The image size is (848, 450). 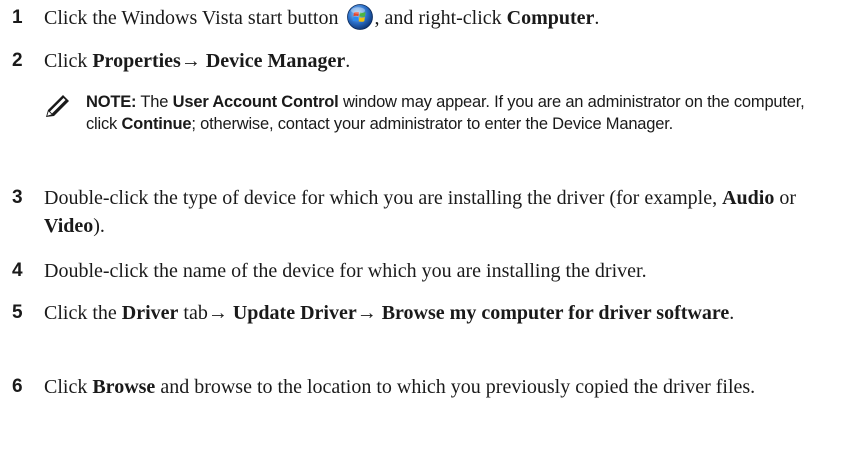 I want to click on note-pencil-icon, so click(x=58, y=106).